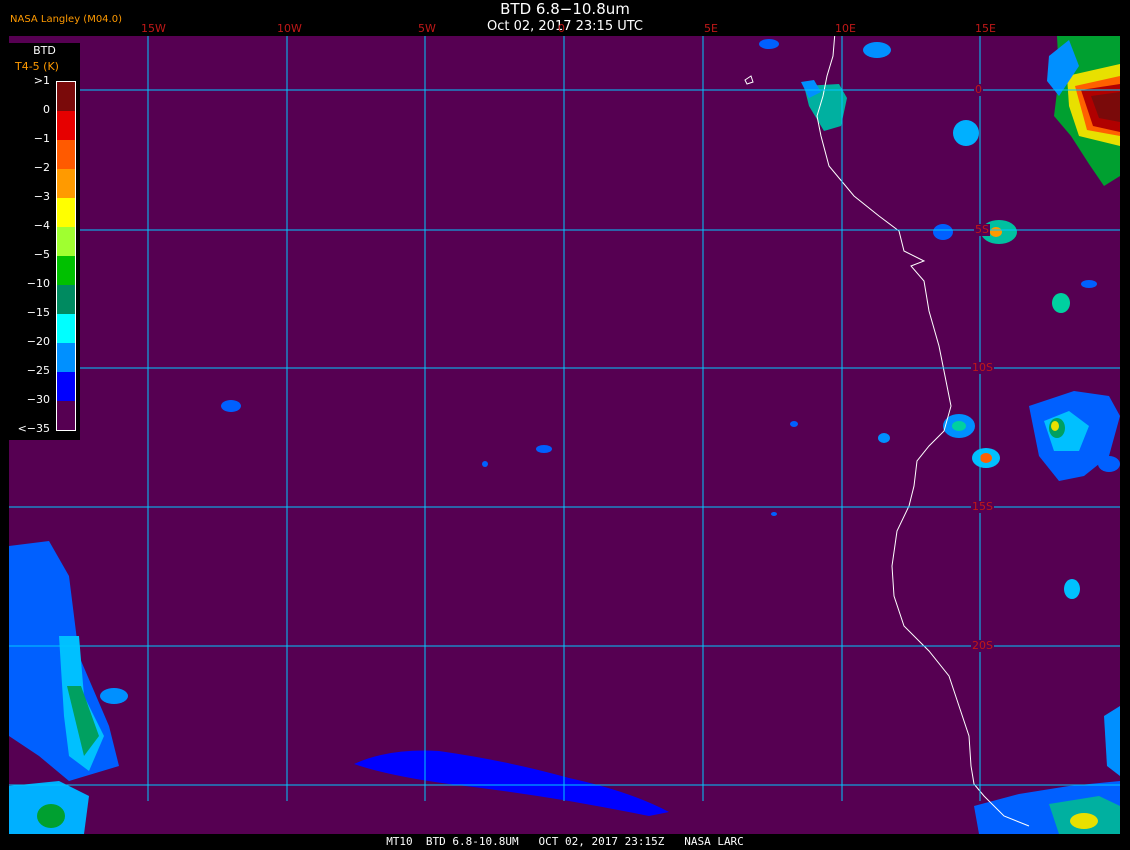  Describe the element at coordinates (511, 783) in the screenshot. I see `cloud-south-streak` at that location.